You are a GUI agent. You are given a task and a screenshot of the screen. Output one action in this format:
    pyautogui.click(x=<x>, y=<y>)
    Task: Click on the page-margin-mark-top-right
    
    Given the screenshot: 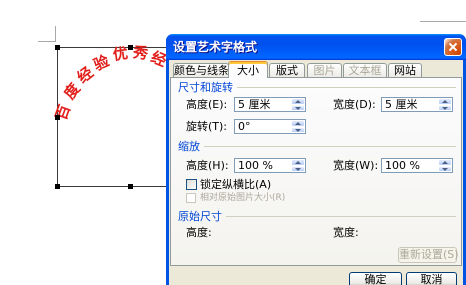 What is the action you would take?
    pyautogui.click(x=443, y=21)
    